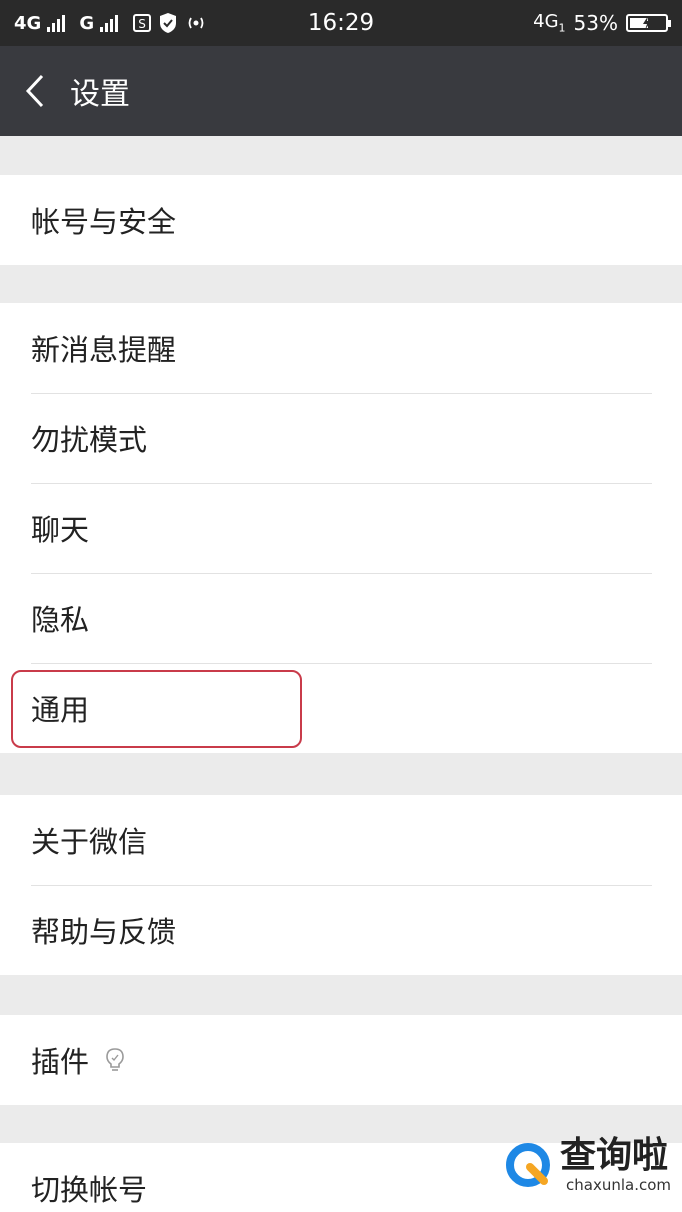 The image size is (682, 1212). What do you see at coordinates (562, 28) in the screenshot?
I see `right-network-sub: 1` at bounding box center [562, 28].